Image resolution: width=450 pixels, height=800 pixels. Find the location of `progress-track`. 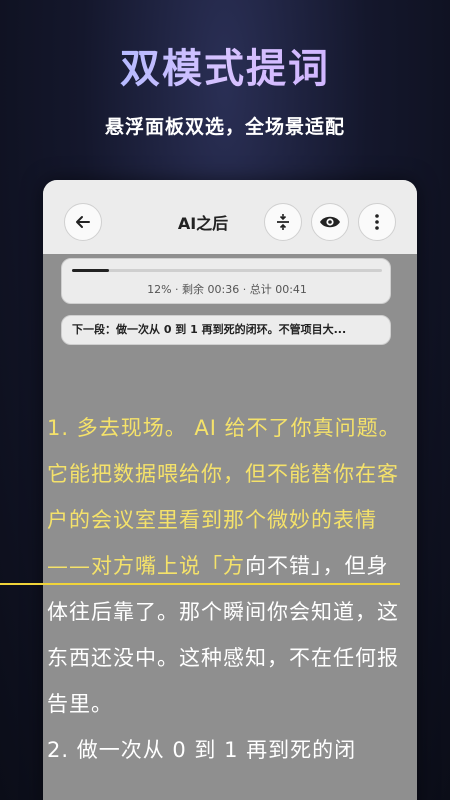

progress-track is located at coordinates (227, 270).